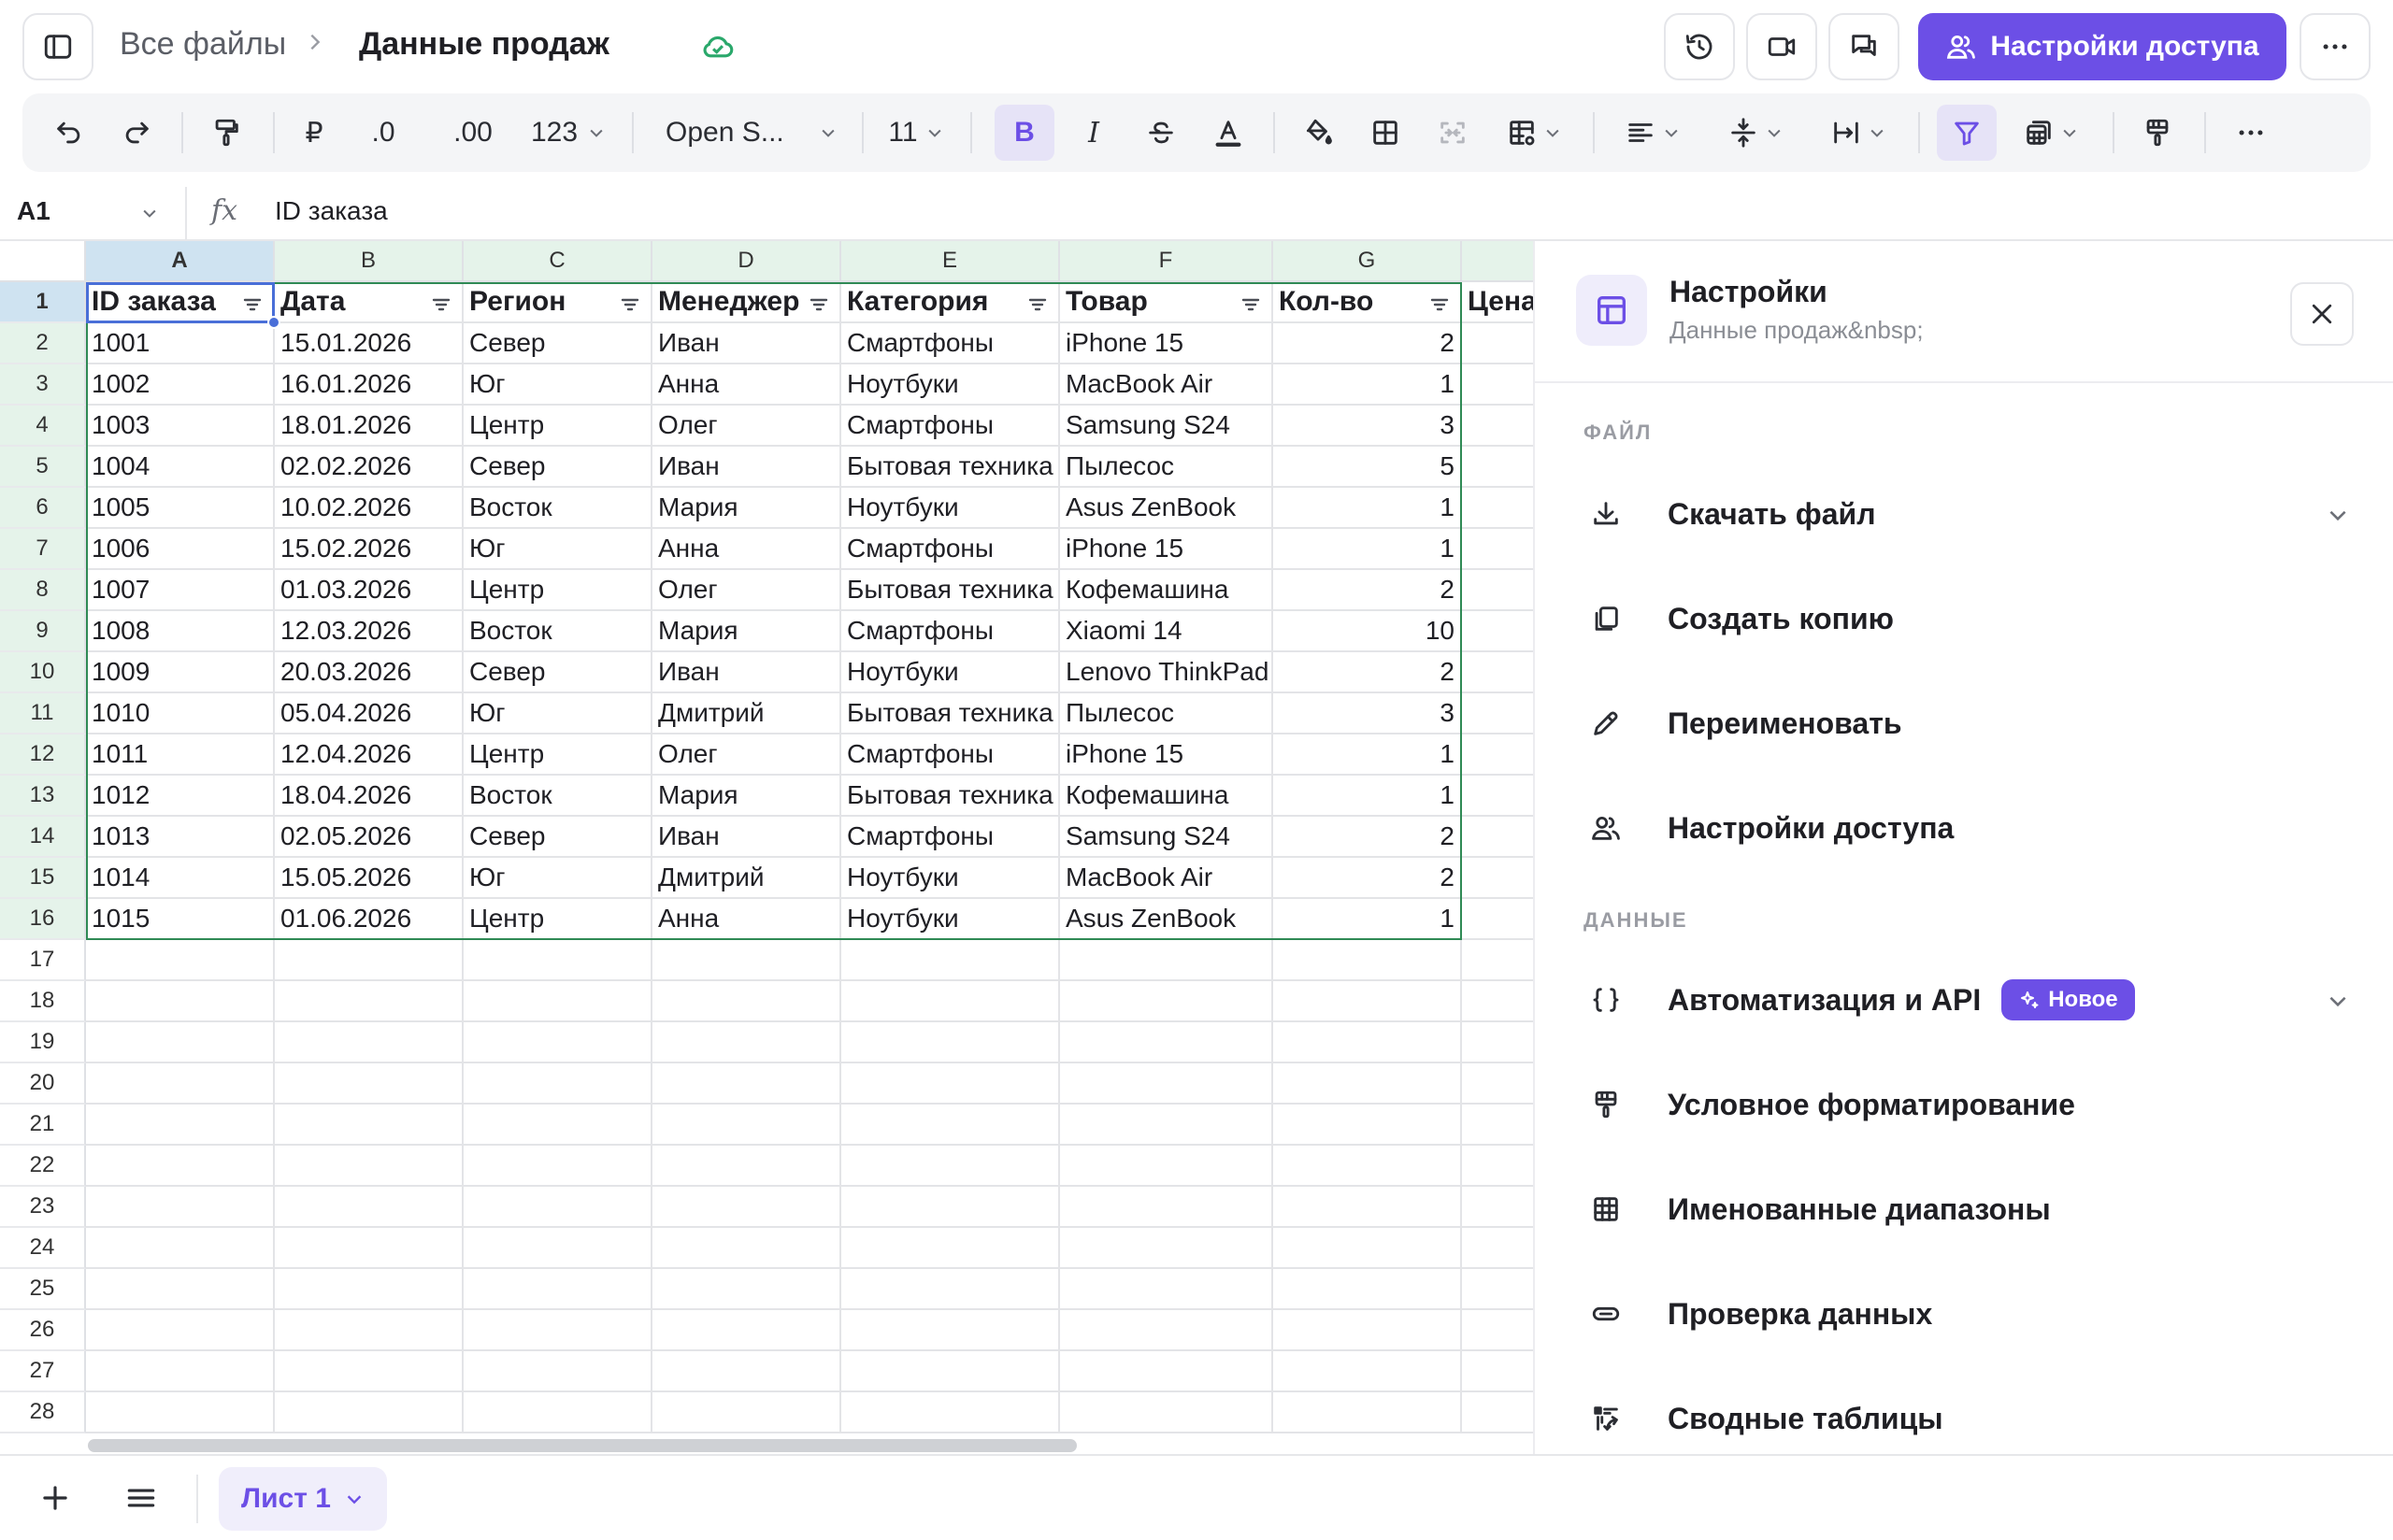 The image size is (2393, 1540). I want to click on column-header: C, so click(558, 261).